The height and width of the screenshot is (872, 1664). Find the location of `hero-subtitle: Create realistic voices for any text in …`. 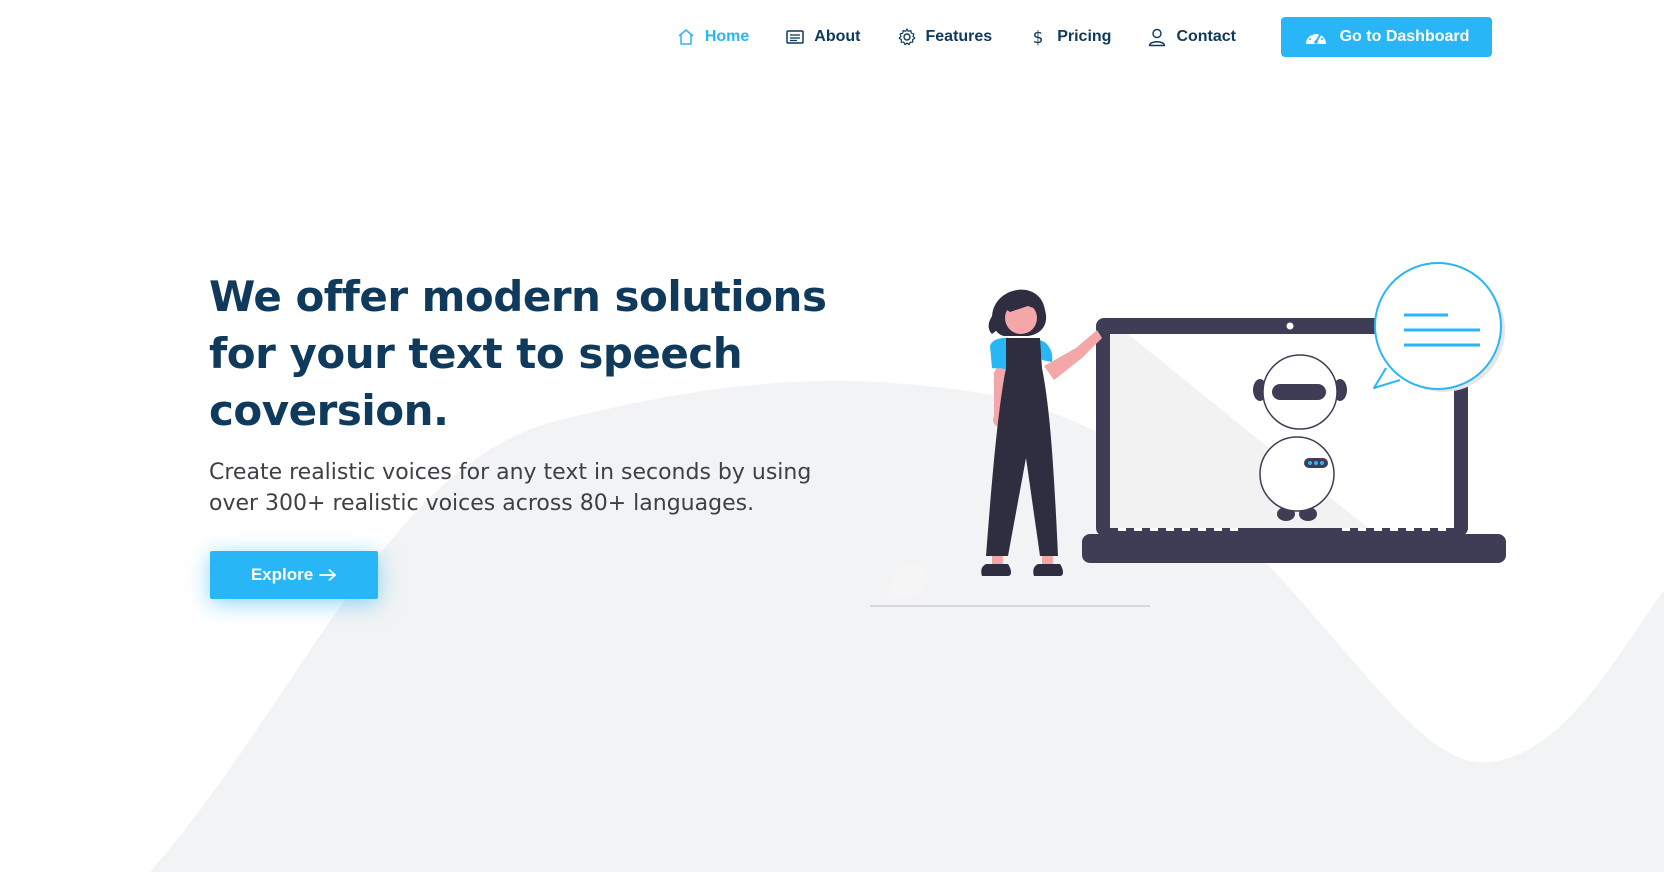

hero-subtitle: Create realistic voices for any text in … is located at coordinates (510, 488).